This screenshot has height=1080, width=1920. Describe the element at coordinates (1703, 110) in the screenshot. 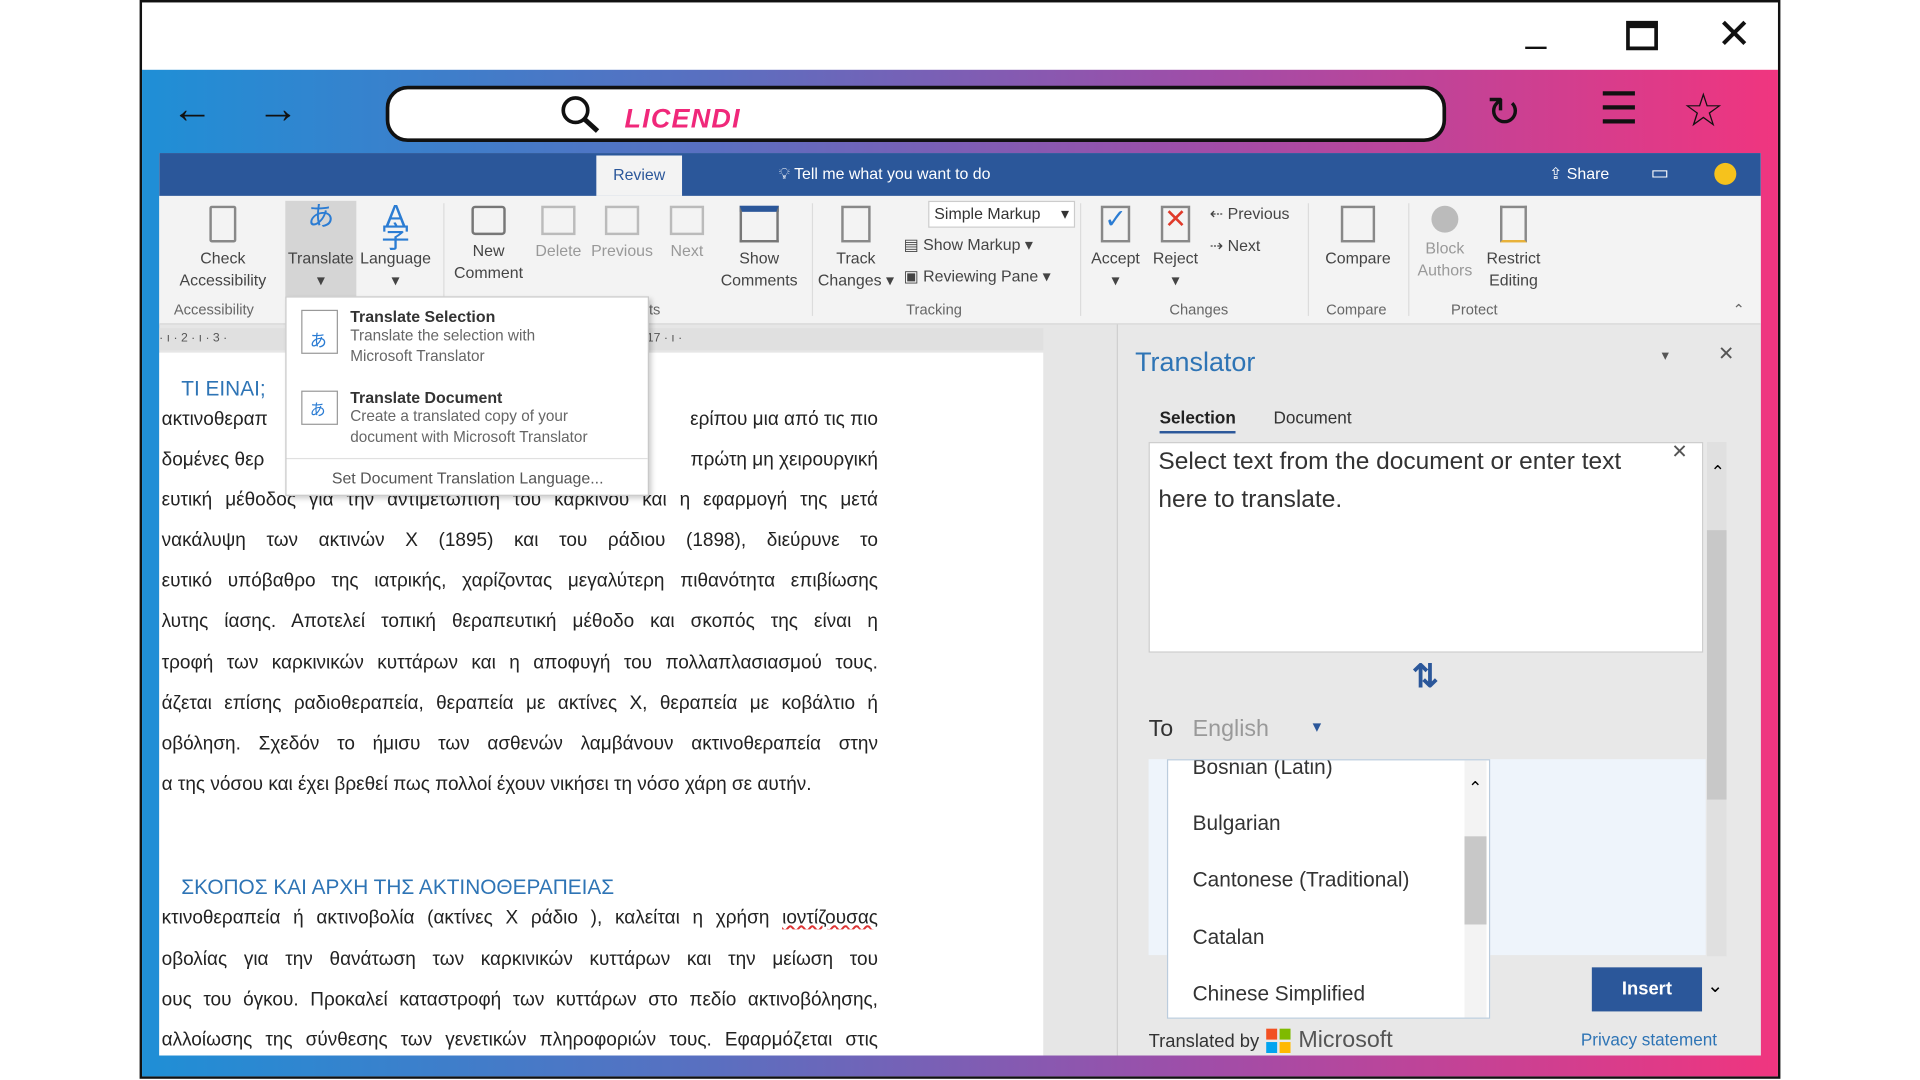

I see `star-icon: ☆` at that location.